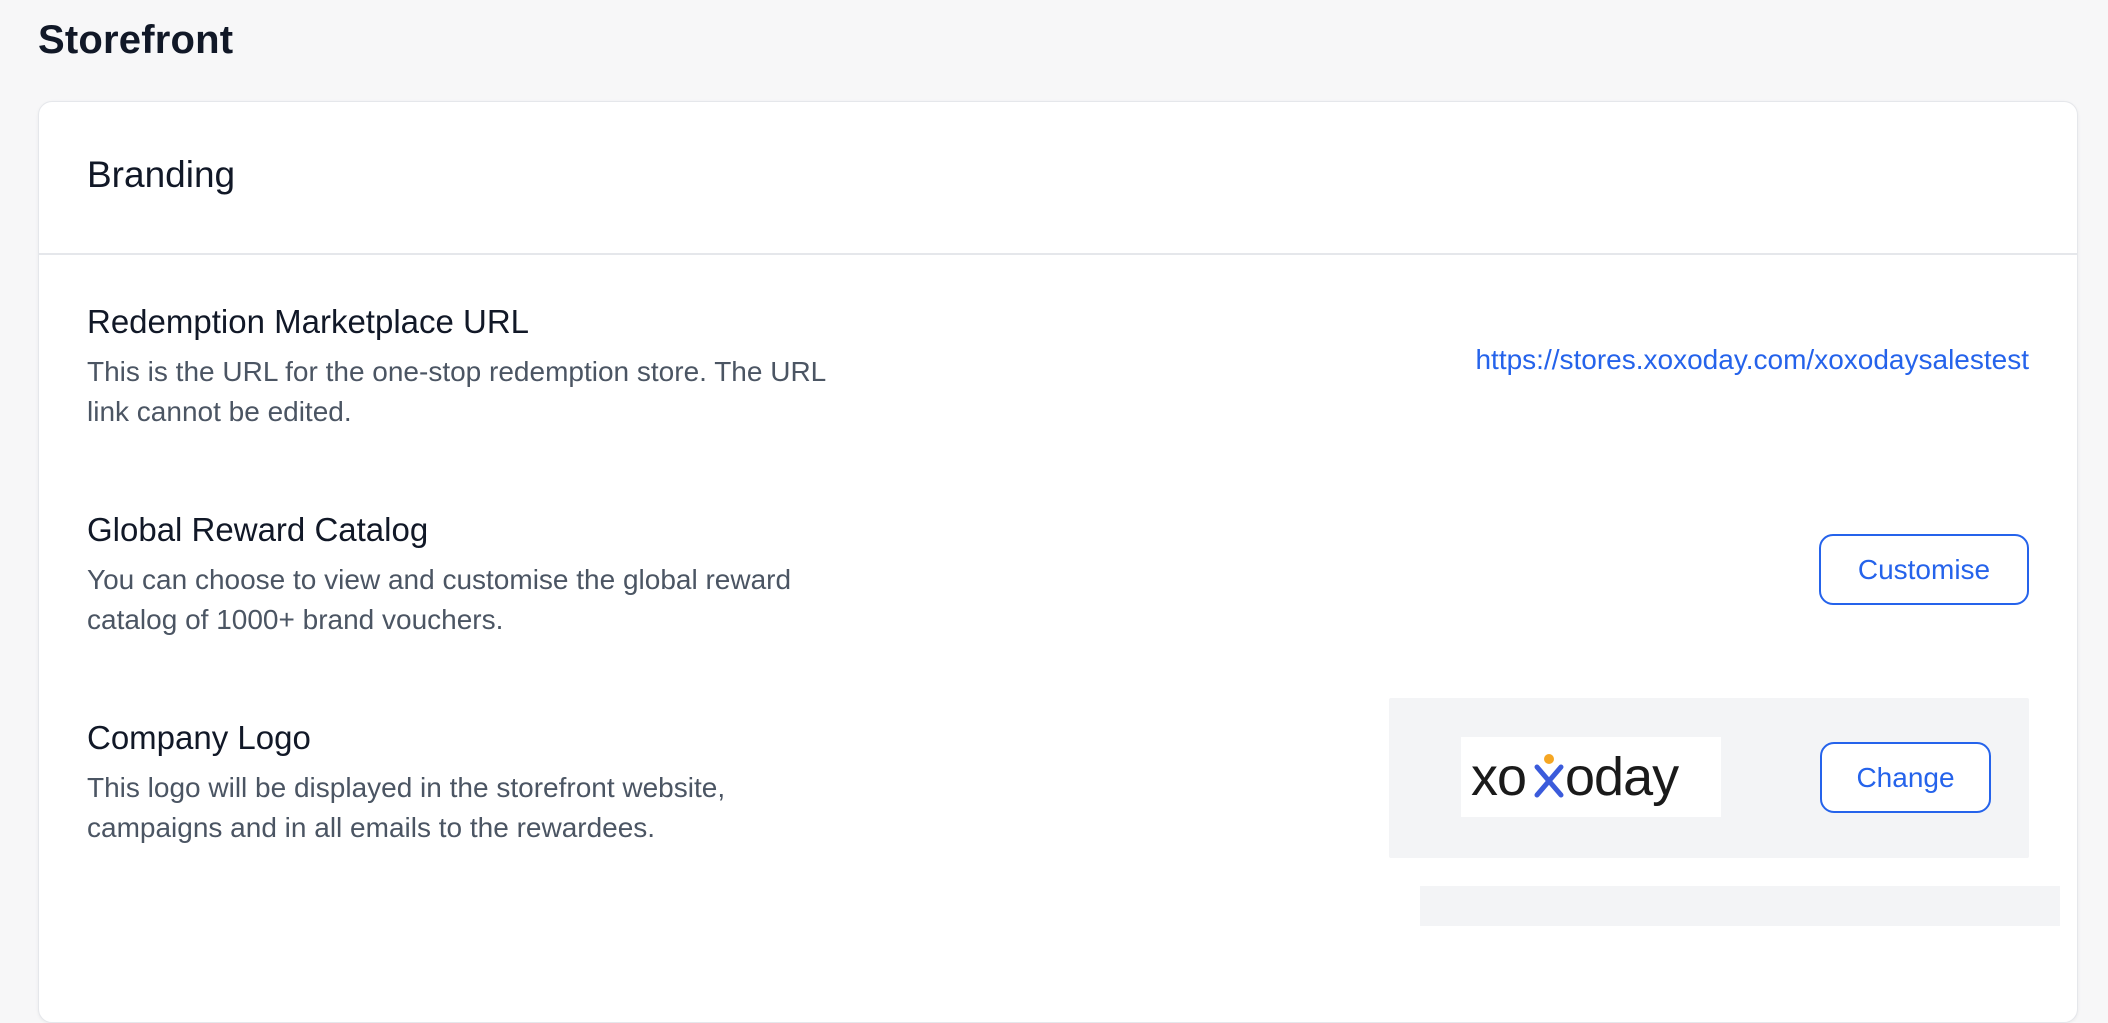 The width and height of the screenshot is (2108, 1023). I want to click on card-title: Branding, so click(161, 174).